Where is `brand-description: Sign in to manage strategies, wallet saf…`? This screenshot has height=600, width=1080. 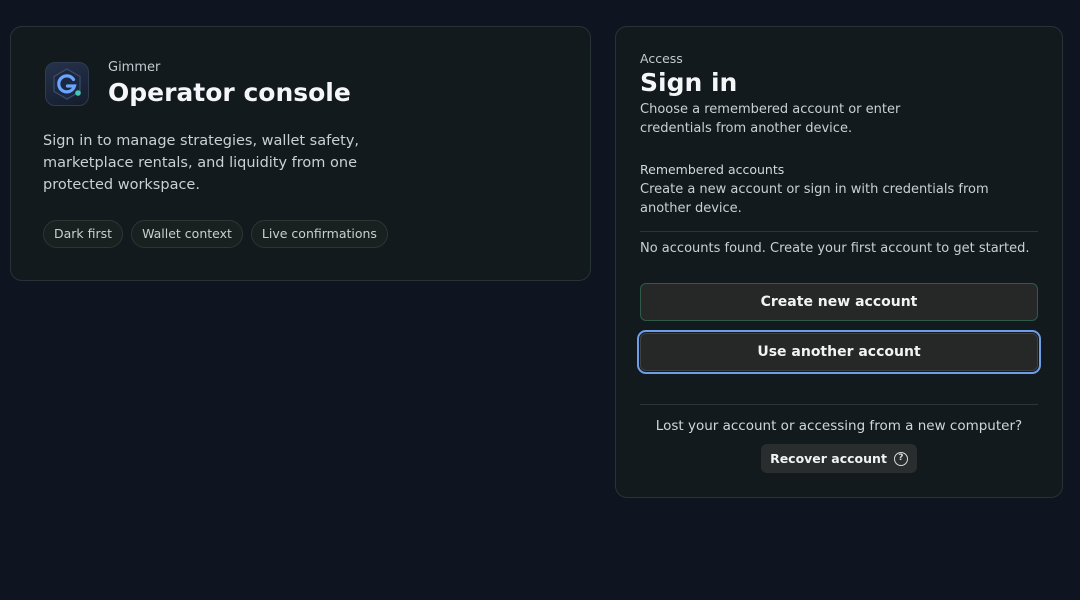 brand-description: Sign in to manage strategies, wallet saf… is located at coordinates (201, 163).